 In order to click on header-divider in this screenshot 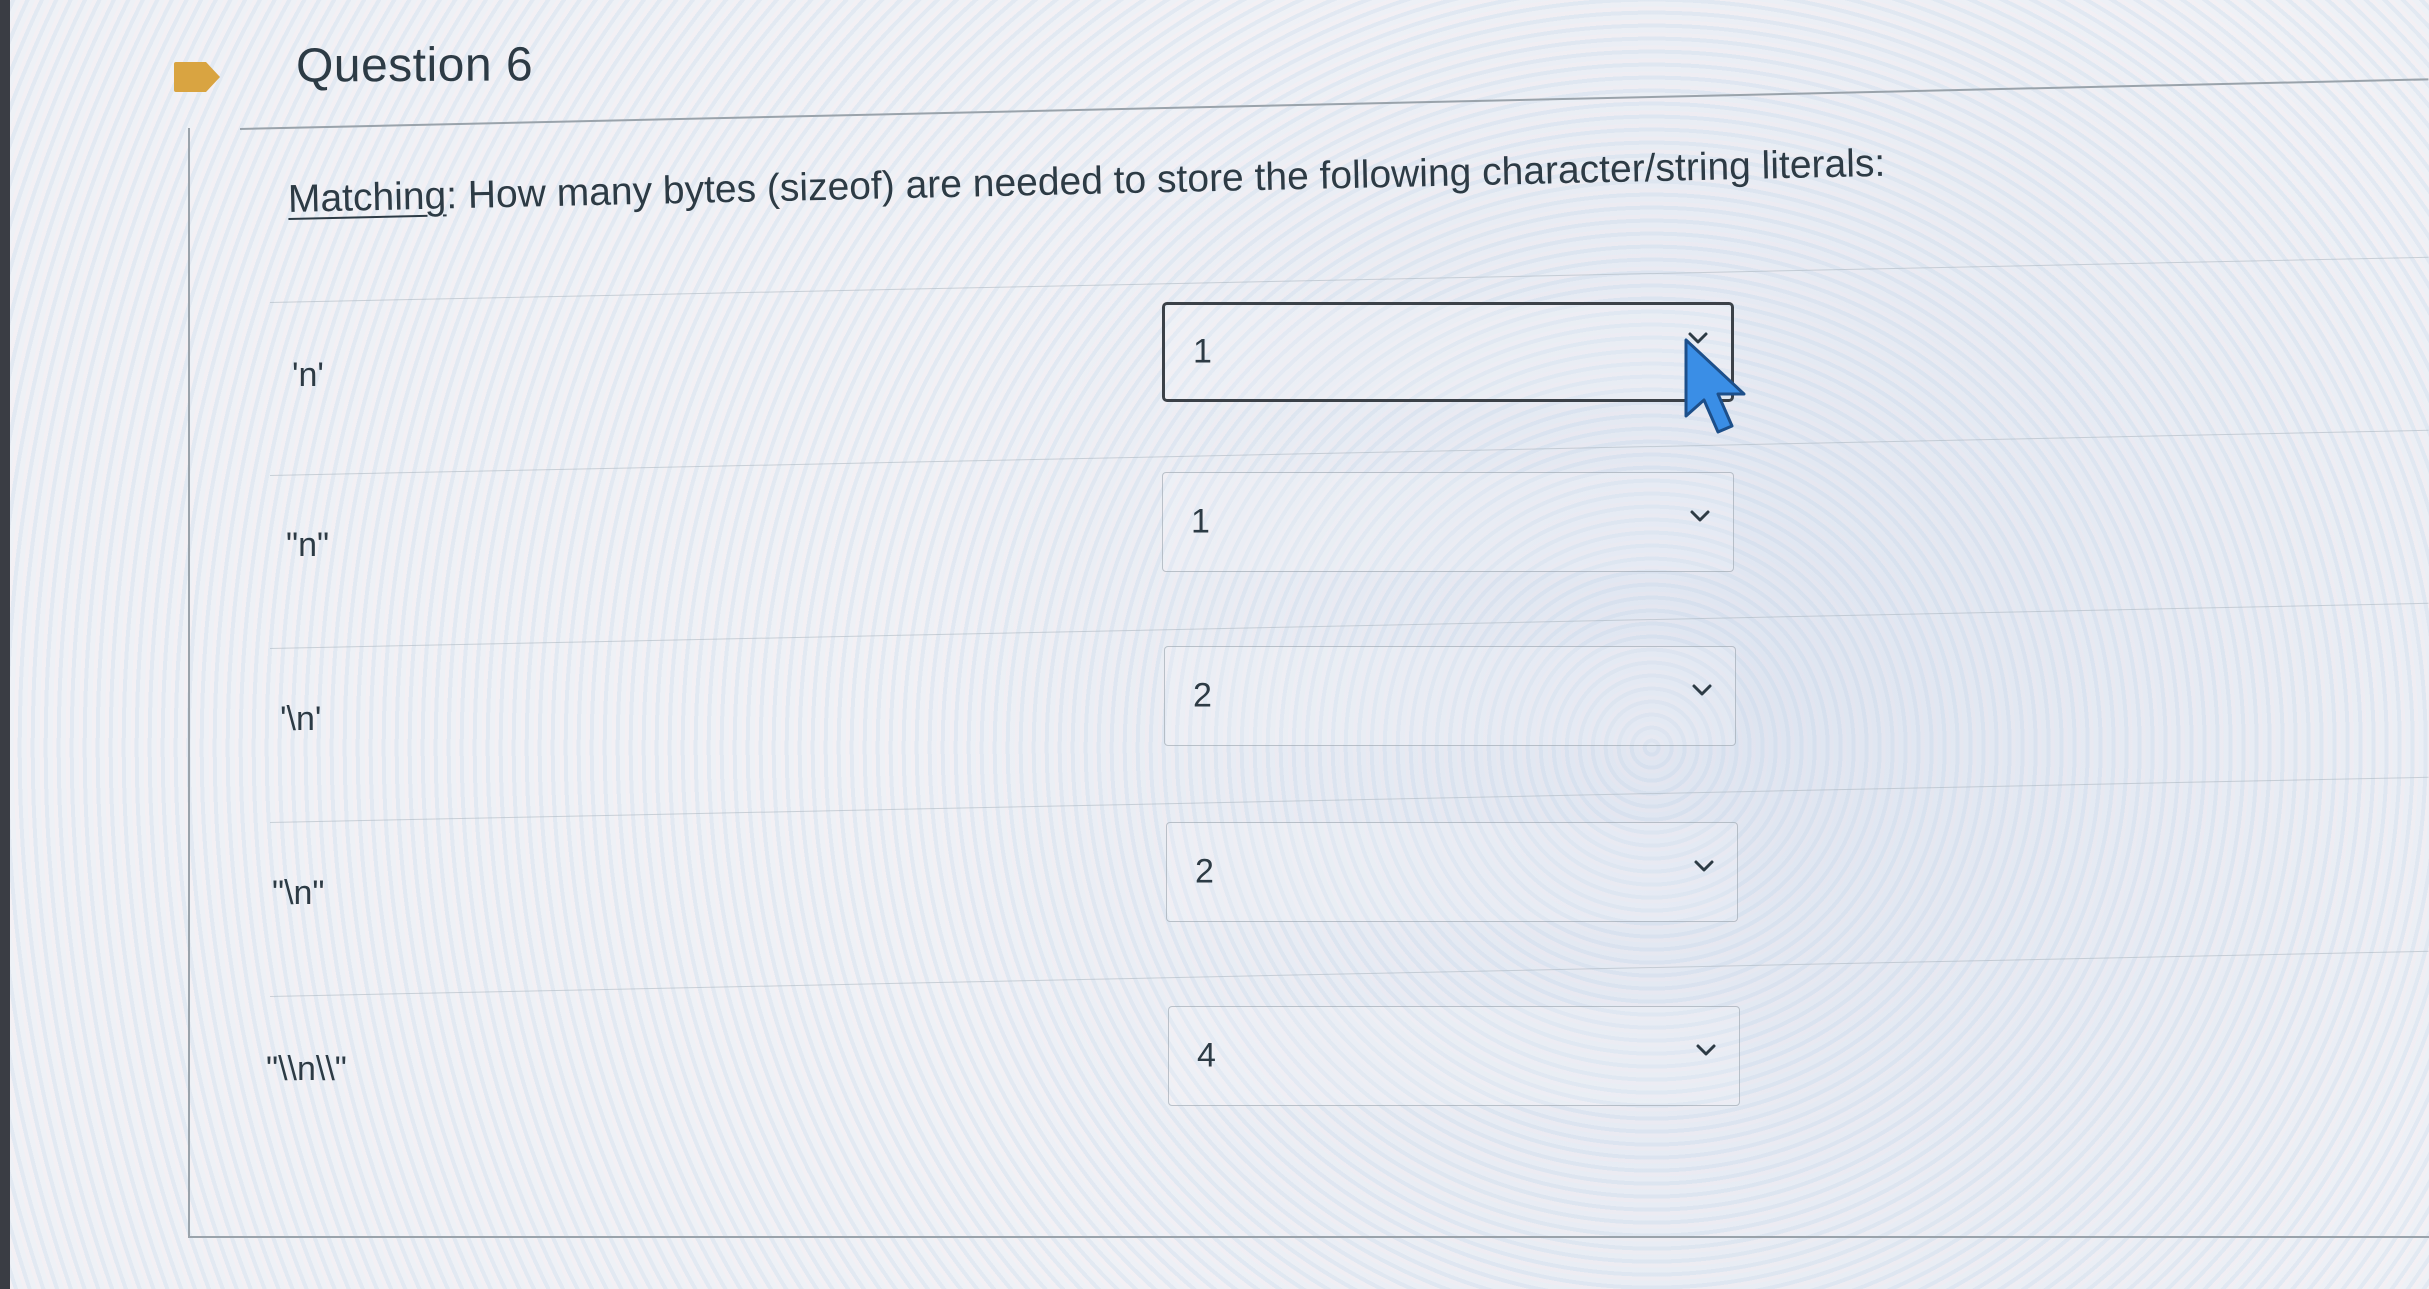, I will do `click(1334, 104)`.